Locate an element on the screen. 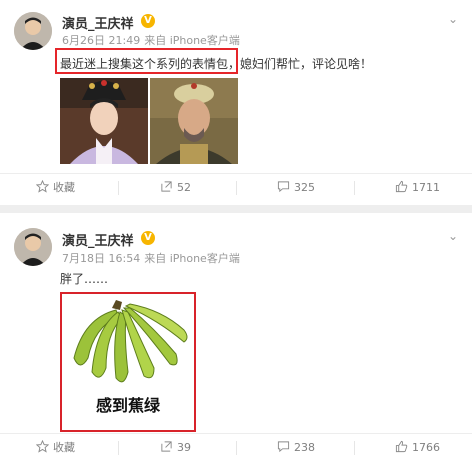 The image size is (472, 463). post-meta: 7月18日 16:54 来自 iPhone客户端 is located at coordinates (153, 258).